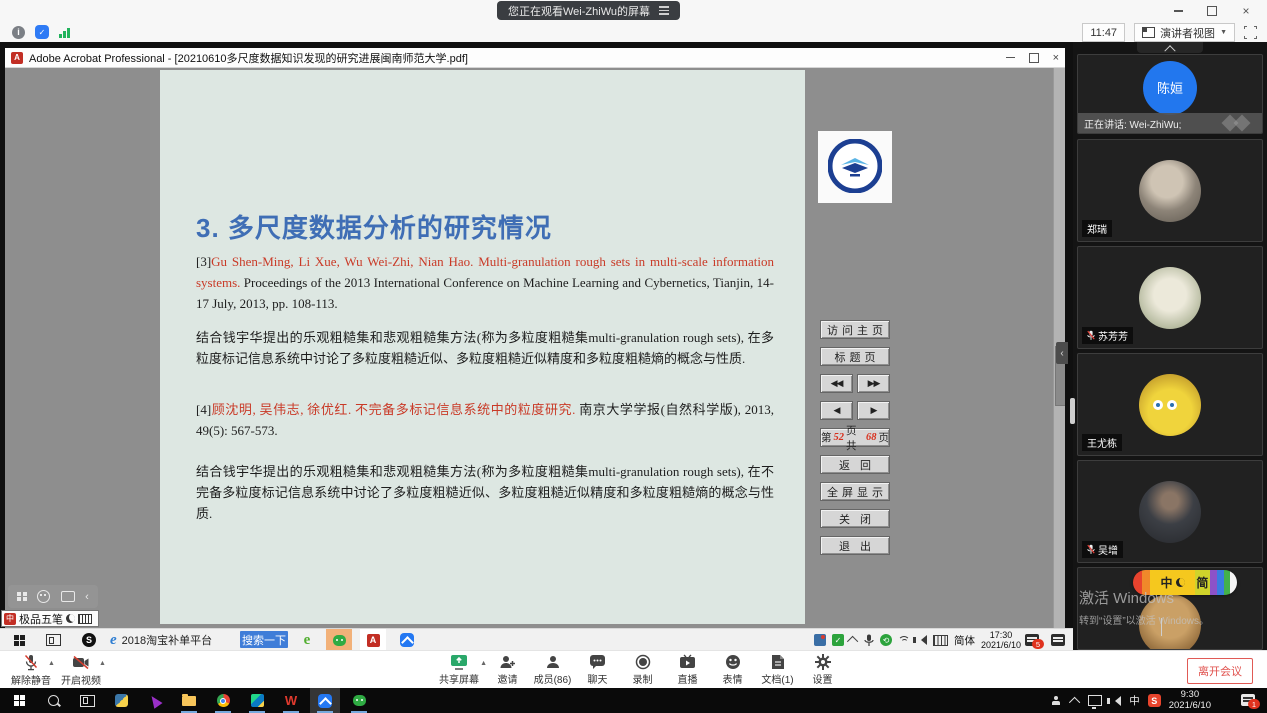 The width and height of the screenshot is (1267, 713). What do you see at coordinates (597, 670) in the screenshot?
I see `chat-button: 聊天` at bounding box center [597, 670].